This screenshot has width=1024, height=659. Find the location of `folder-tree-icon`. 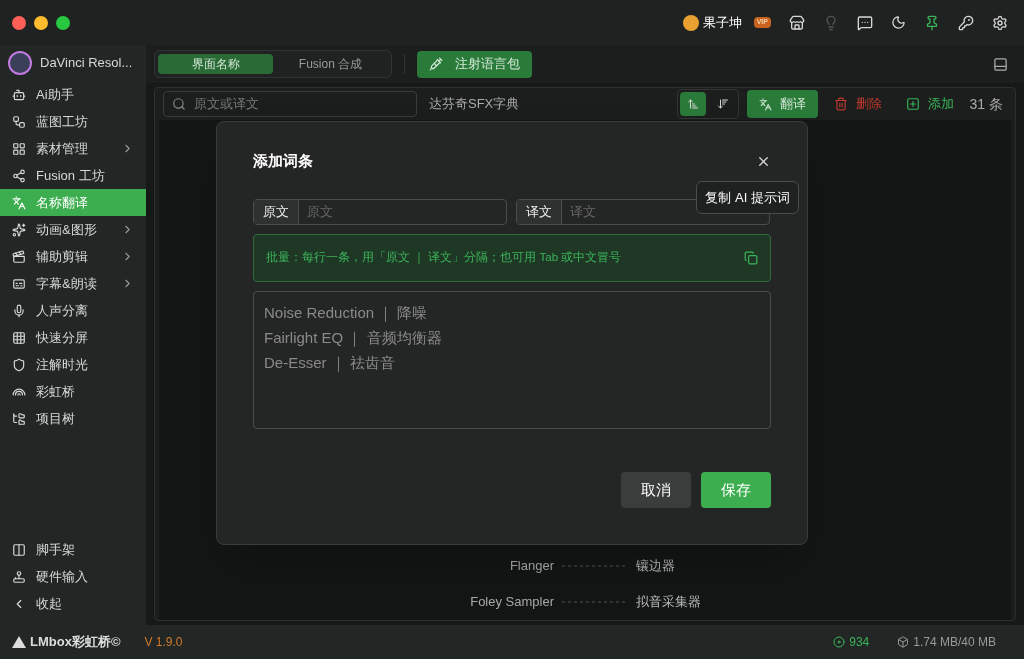

folder-tree-icon is located at coordinates (19, 418).